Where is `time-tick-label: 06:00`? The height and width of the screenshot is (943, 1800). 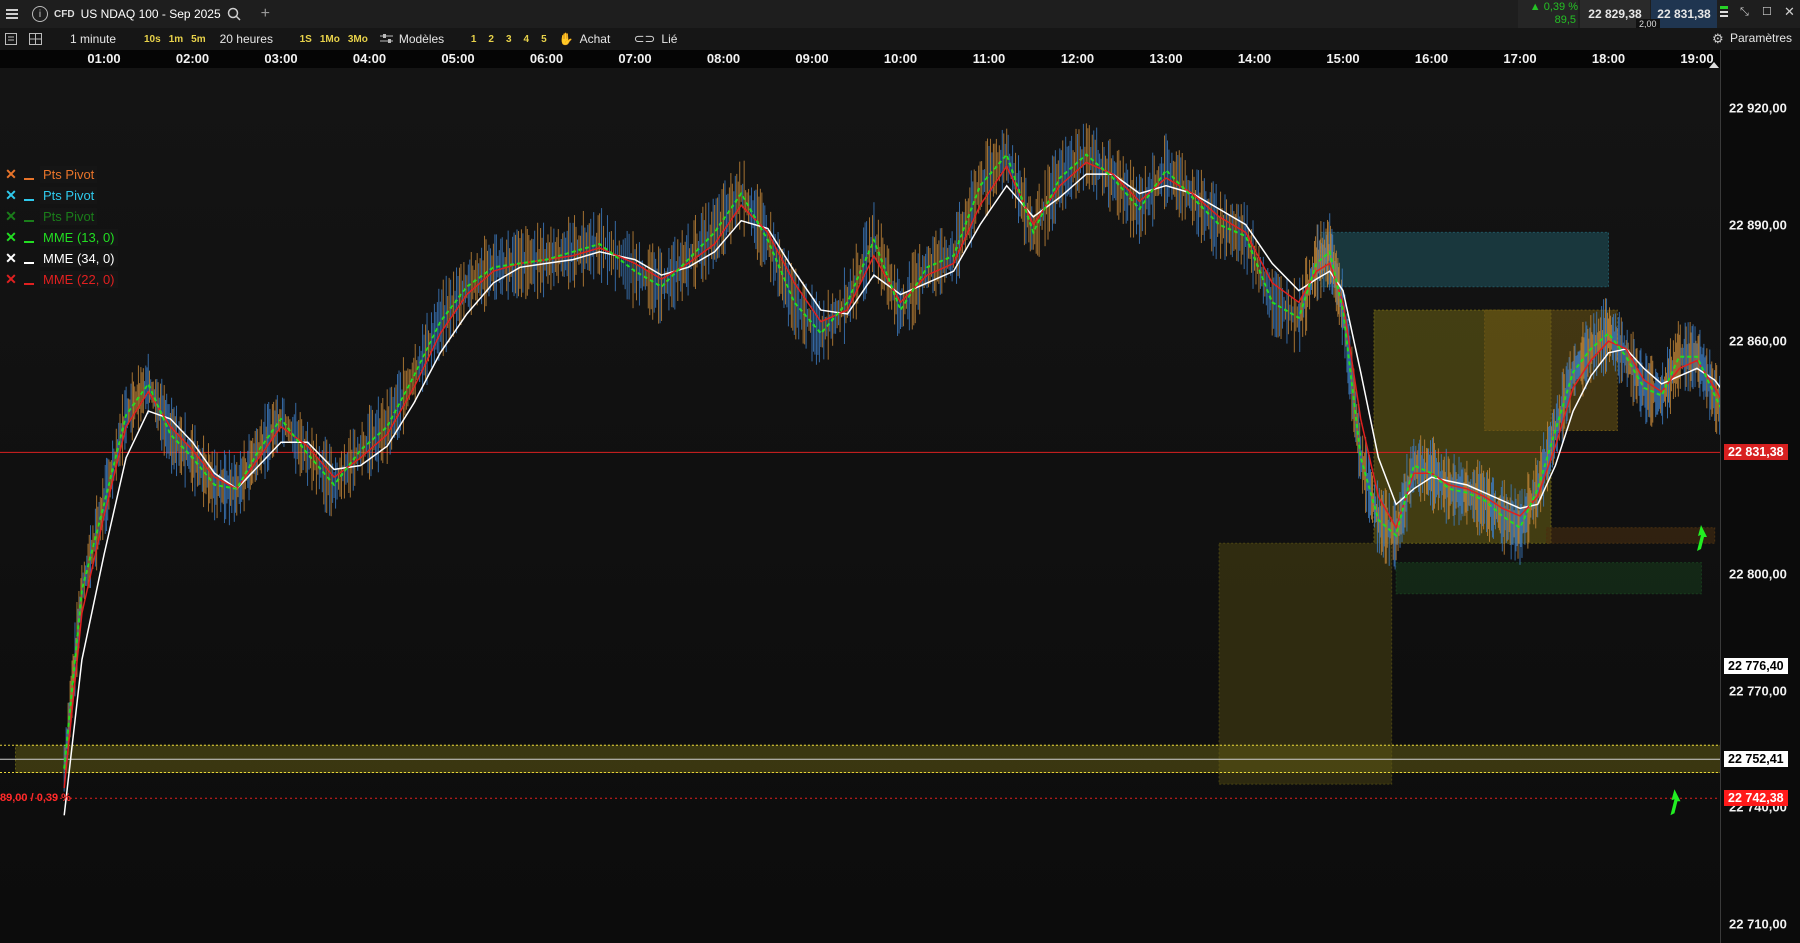
time-tick-label: 06:00 is located at coordinates (546, 58).